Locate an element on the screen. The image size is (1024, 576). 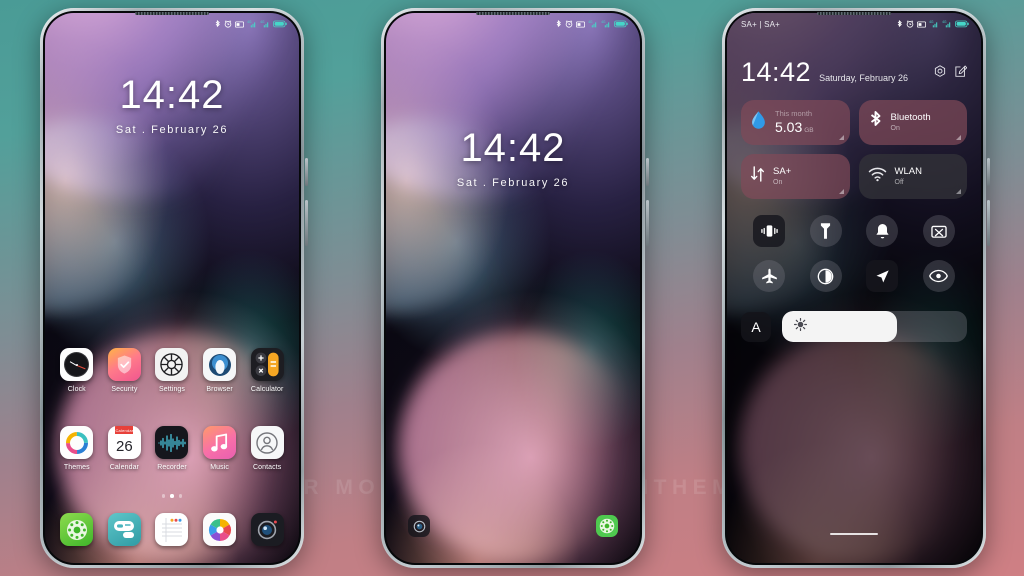
calendar-day: 26 is located at coordinates (124, 446).